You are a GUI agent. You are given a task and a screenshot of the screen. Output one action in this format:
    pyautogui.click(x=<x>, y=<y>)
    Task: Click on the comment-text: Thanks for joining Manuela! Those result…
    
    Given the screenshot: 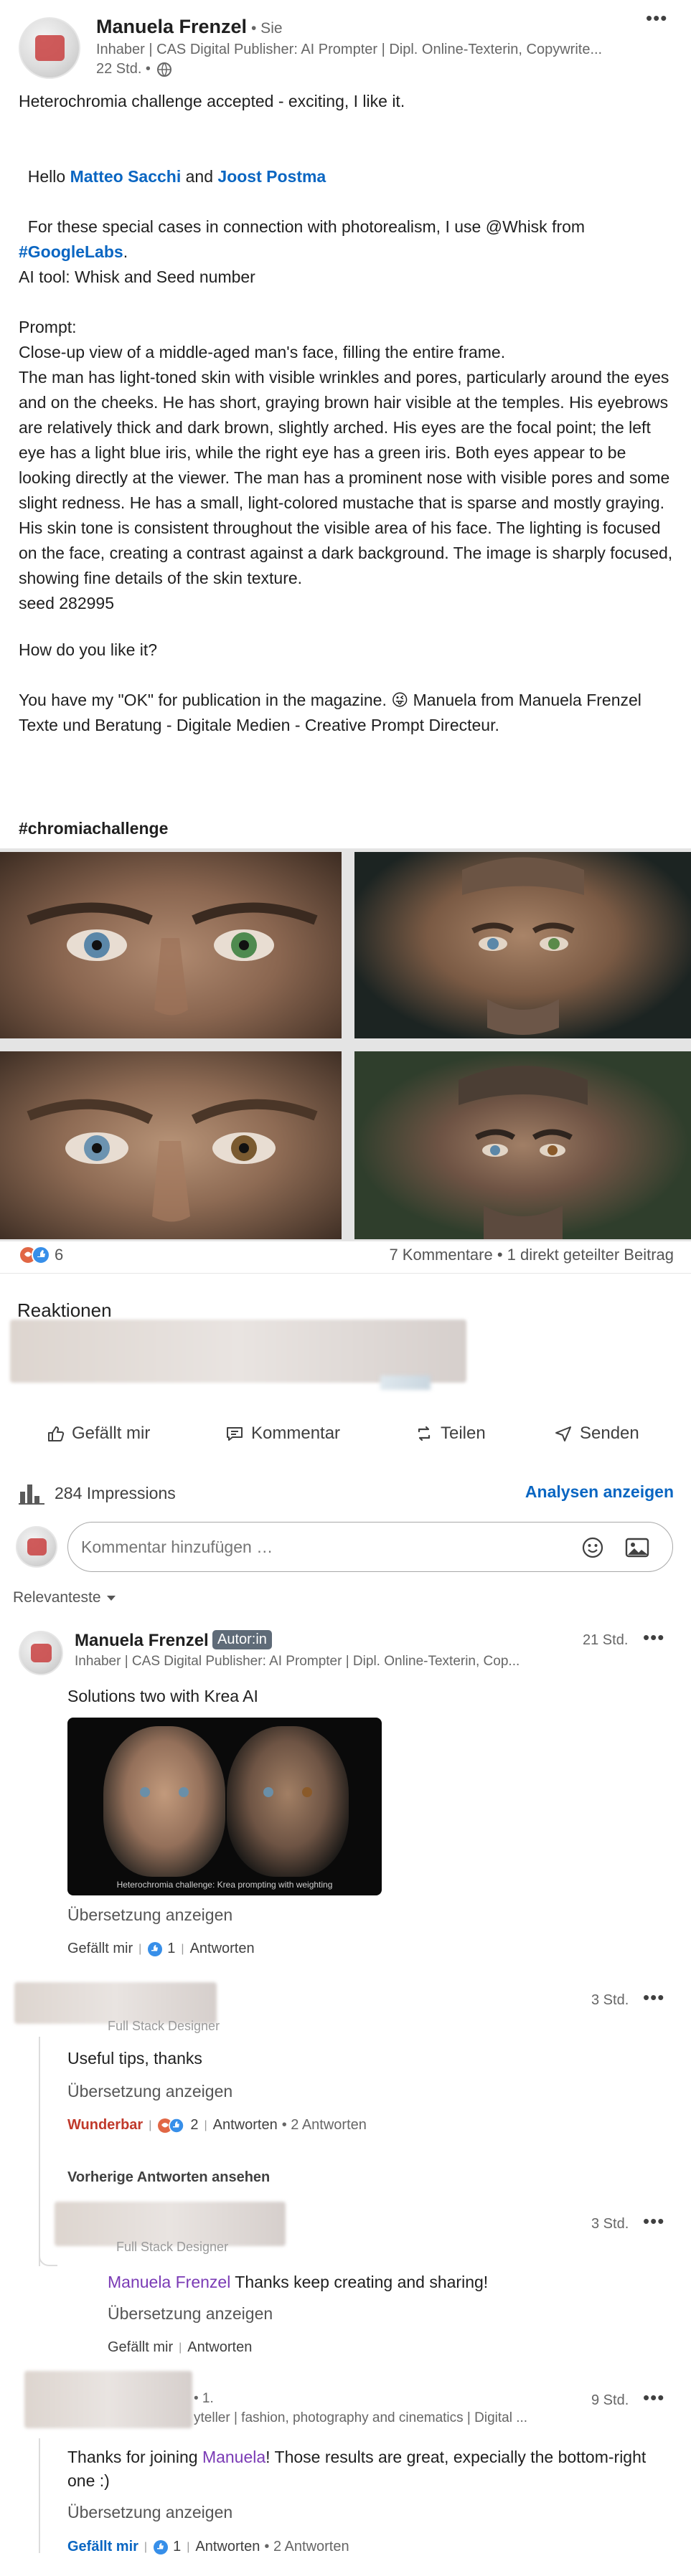 What is the action you would take?
    pyautogui.click(x=369, y=2469)
    